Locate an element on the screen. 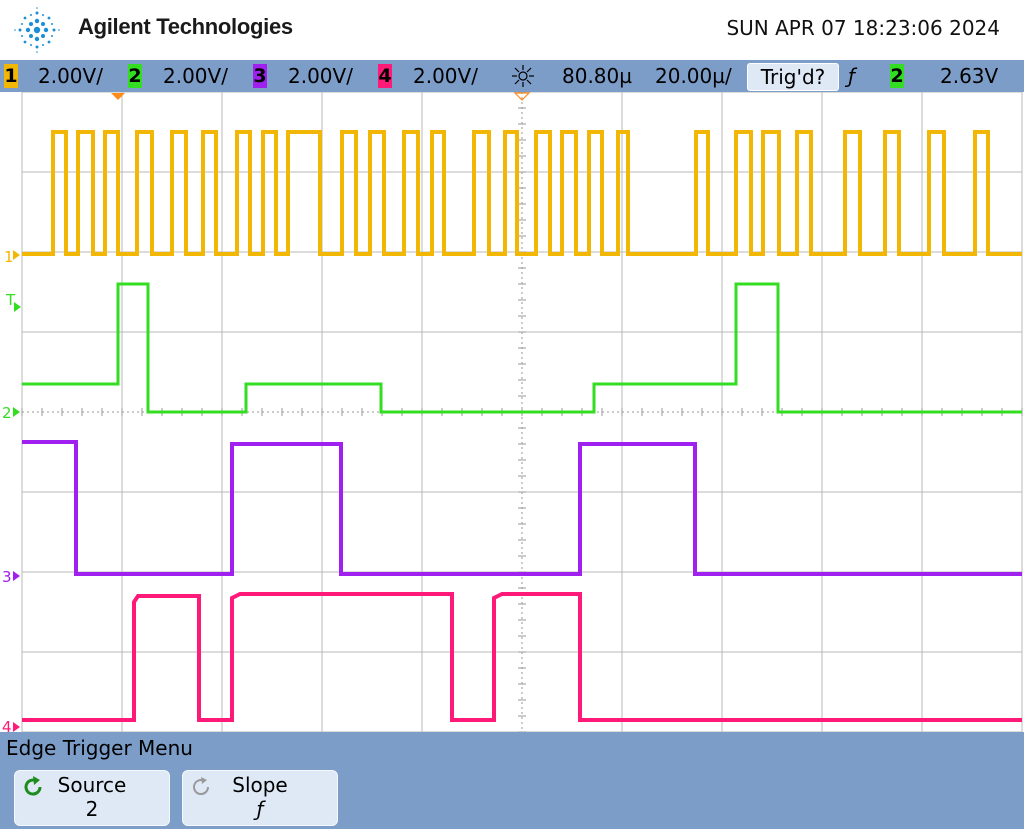  menu-title: Edge Trigger Menu is located at coordinates (99, 748).